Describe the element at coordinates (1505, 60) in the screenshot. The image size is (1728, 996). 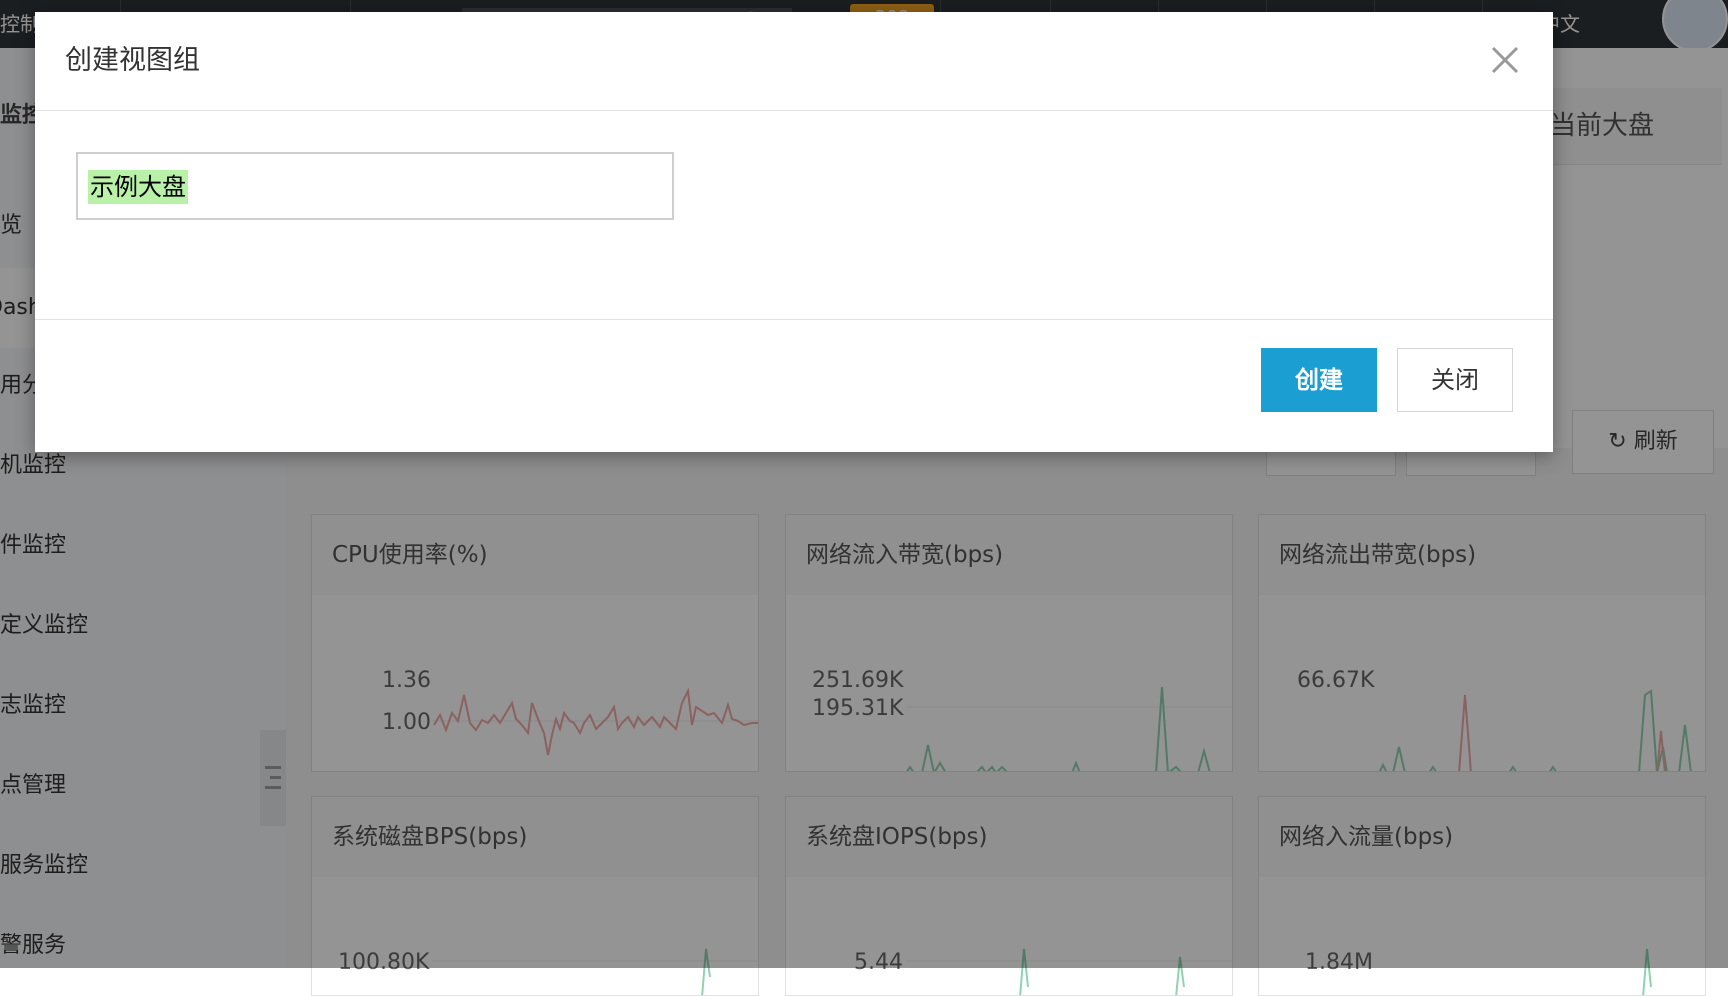
I see `close-icon` at that location.